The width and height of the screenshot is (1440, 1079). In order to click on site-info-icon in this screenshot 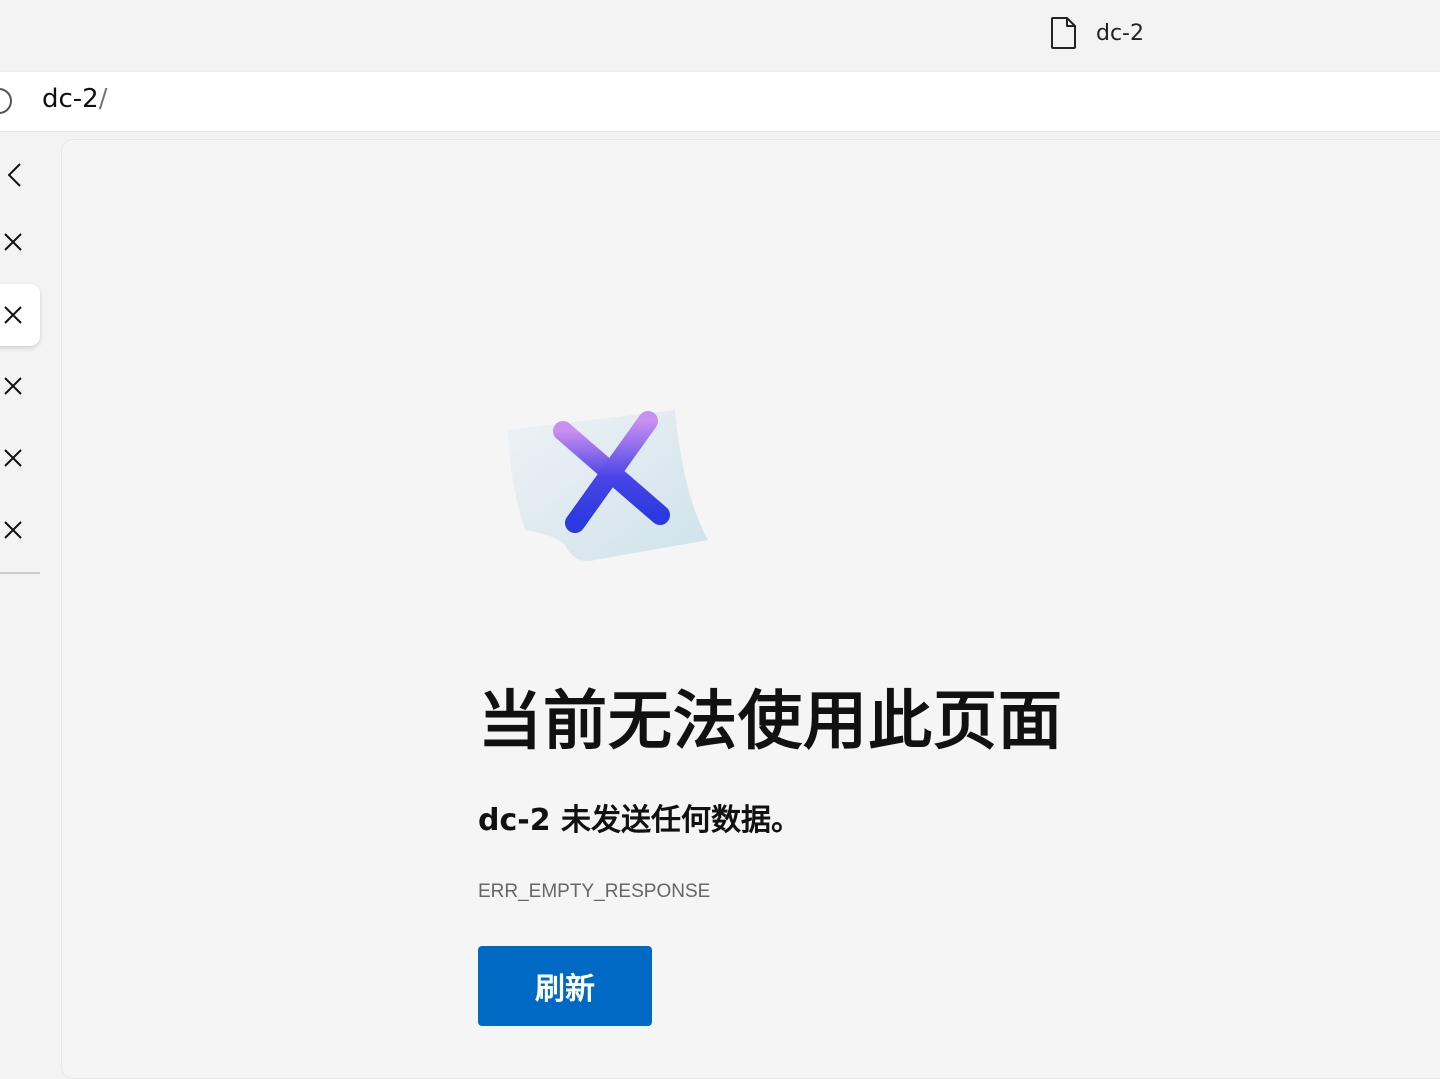, I will do `click(6, 101)`.